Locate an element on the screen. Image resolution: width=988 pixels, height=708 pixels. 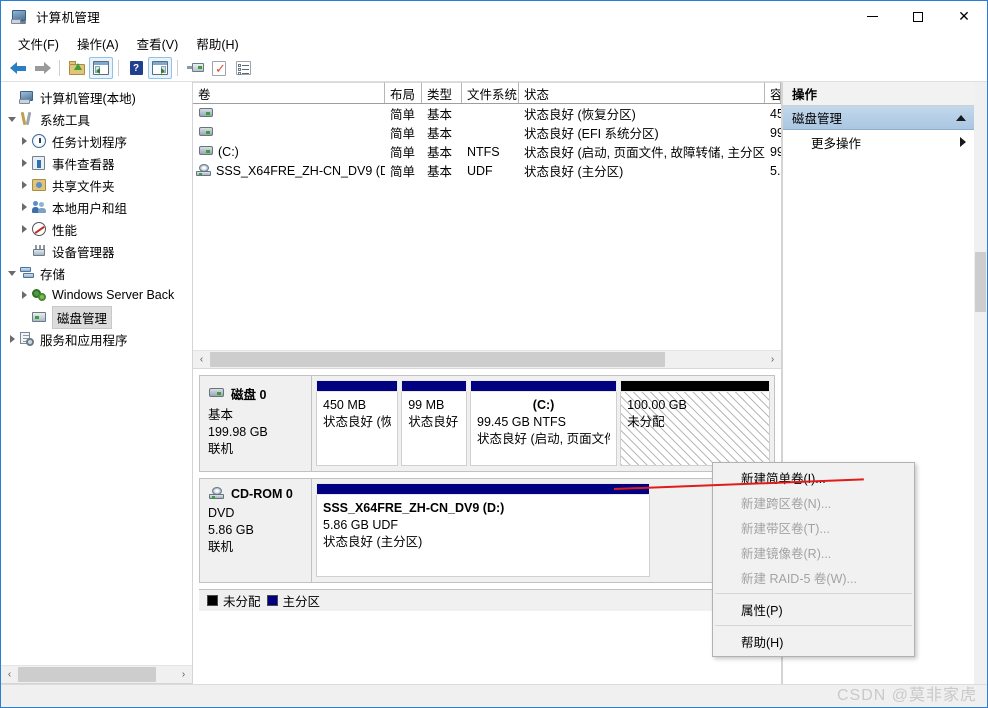
column-header-volume: 卷 is located at coordinates (289, 92).